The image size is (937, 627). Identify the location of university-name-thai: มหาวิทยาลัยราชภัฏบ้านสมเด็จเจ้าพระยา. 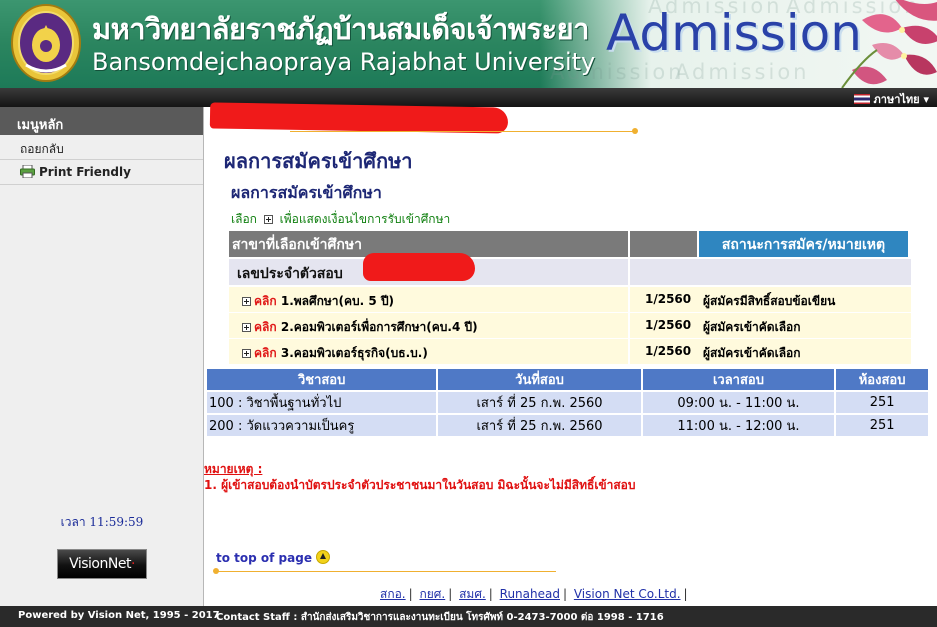
(340, 29).